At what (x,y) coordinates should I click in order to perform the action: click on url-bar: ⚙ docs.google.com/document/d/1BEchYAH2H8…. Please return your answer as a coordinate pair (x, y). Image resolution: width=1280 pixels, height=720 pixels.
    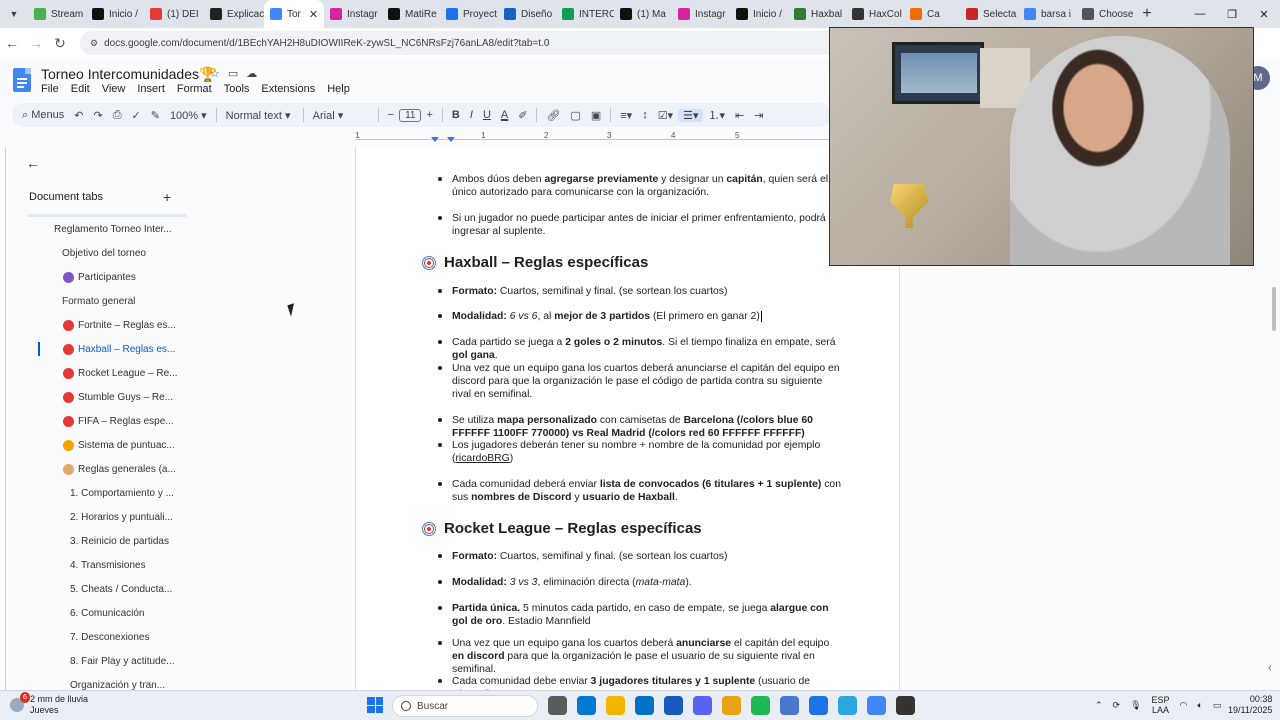
    Looking at the image, I should click on (460, 43).